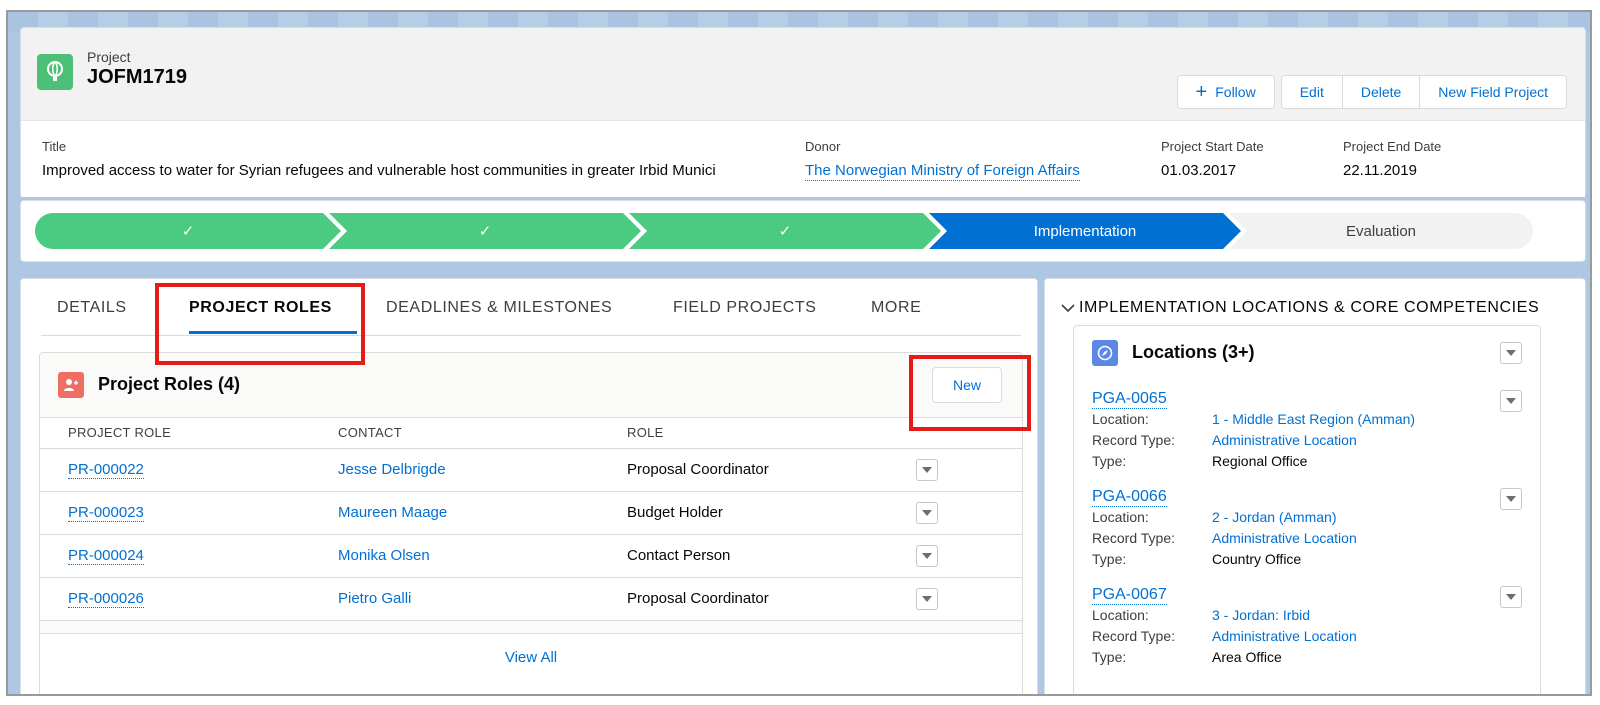 The height and width of the screenshot is (705, 1600). I want to click on column-header-contact: CONTACT, so click(370, 432).